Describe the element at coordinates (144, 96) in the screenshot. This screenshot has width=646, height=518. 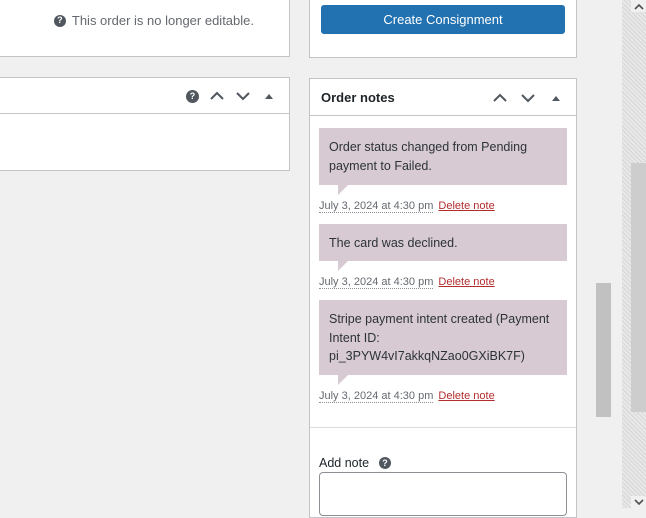
I see `left-metabox-header: ?` at that location.